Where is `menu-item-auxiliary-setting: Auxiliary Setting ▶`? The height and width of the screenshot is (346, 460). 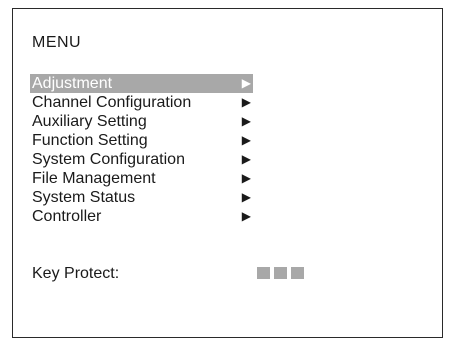
menu-item-auxiliary-setting: Auxiliary Setting ▶ is located at coordinates (141, 121).